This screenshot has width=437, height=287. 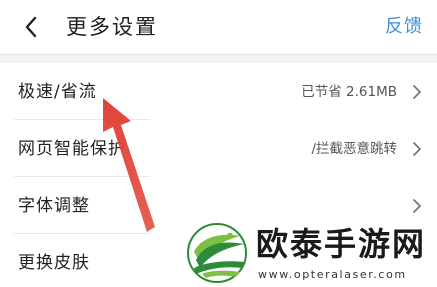 I want to click on back-button, so click(x=31, y=27).